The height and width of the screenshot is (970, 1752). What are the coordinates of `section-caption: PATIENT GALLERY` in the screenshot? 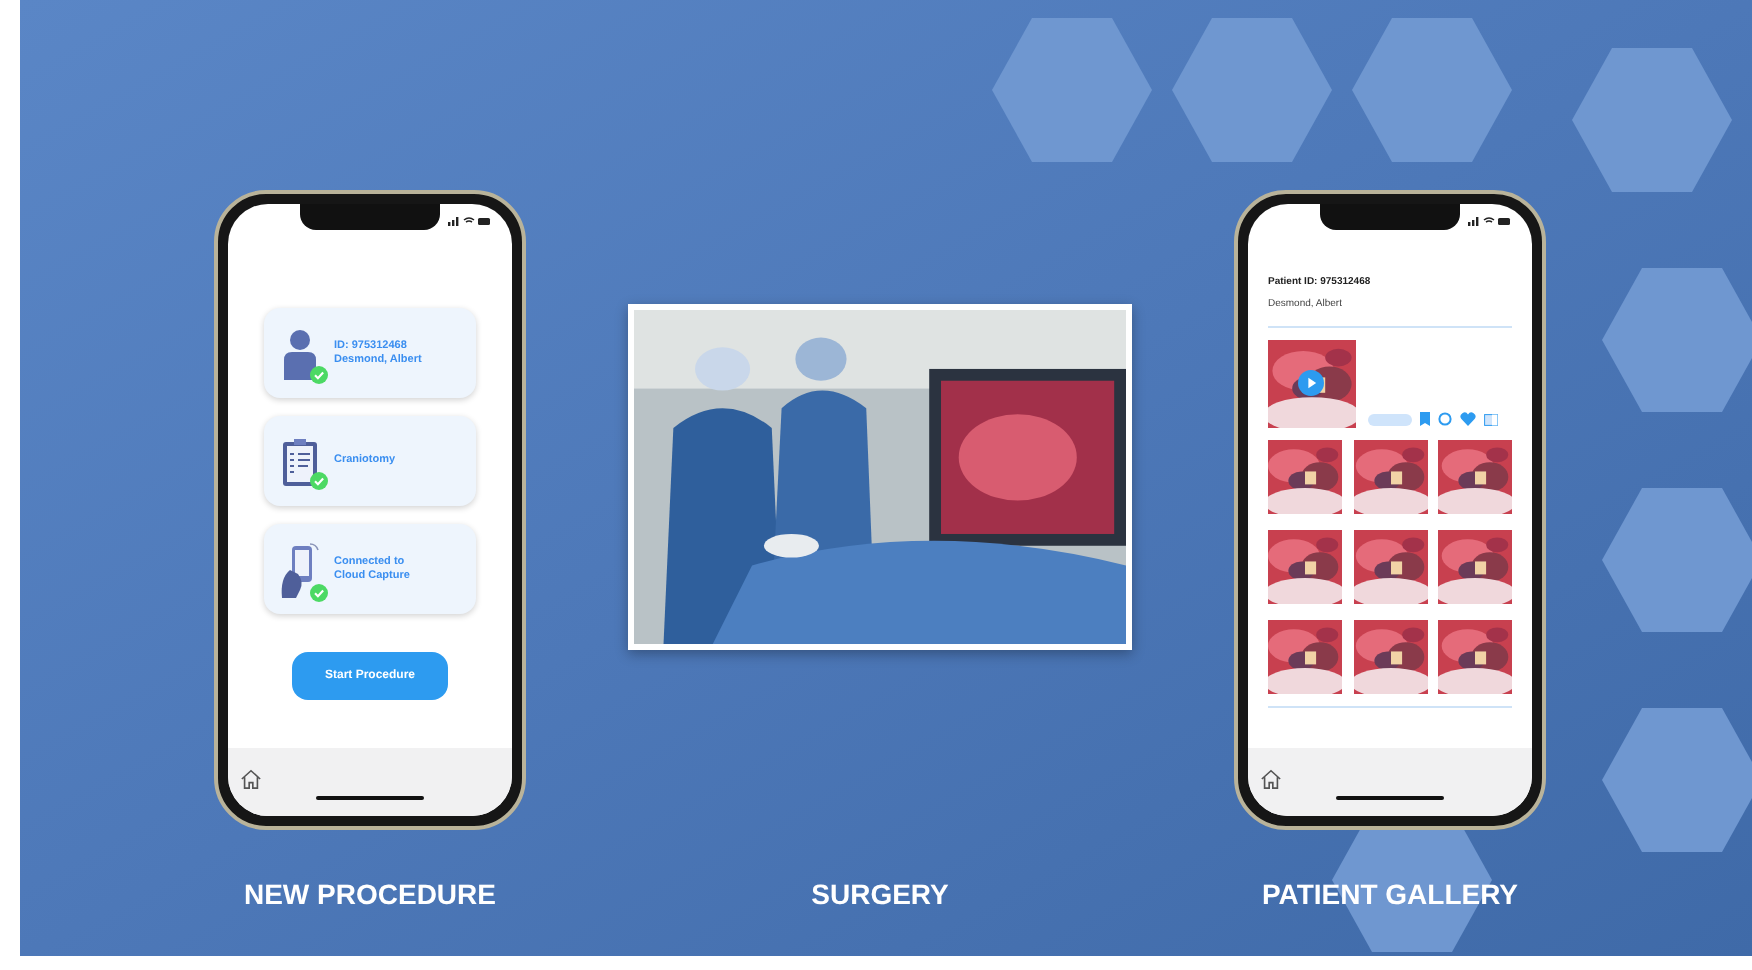 It's located at (1390, 895).